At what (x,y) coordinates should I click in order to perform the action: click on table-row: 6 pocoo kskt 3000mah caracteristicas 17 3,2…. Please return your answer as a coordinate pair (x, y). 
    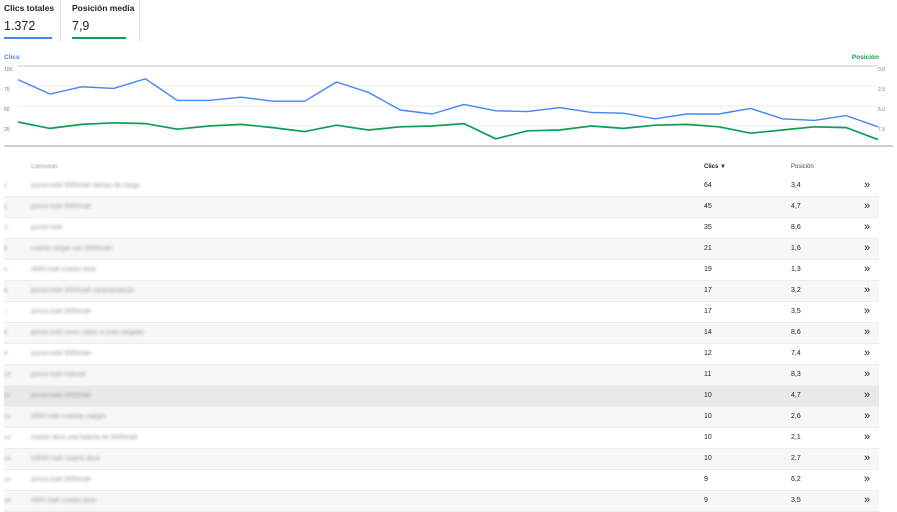
    Looking at the image, I should click on (441, 291).